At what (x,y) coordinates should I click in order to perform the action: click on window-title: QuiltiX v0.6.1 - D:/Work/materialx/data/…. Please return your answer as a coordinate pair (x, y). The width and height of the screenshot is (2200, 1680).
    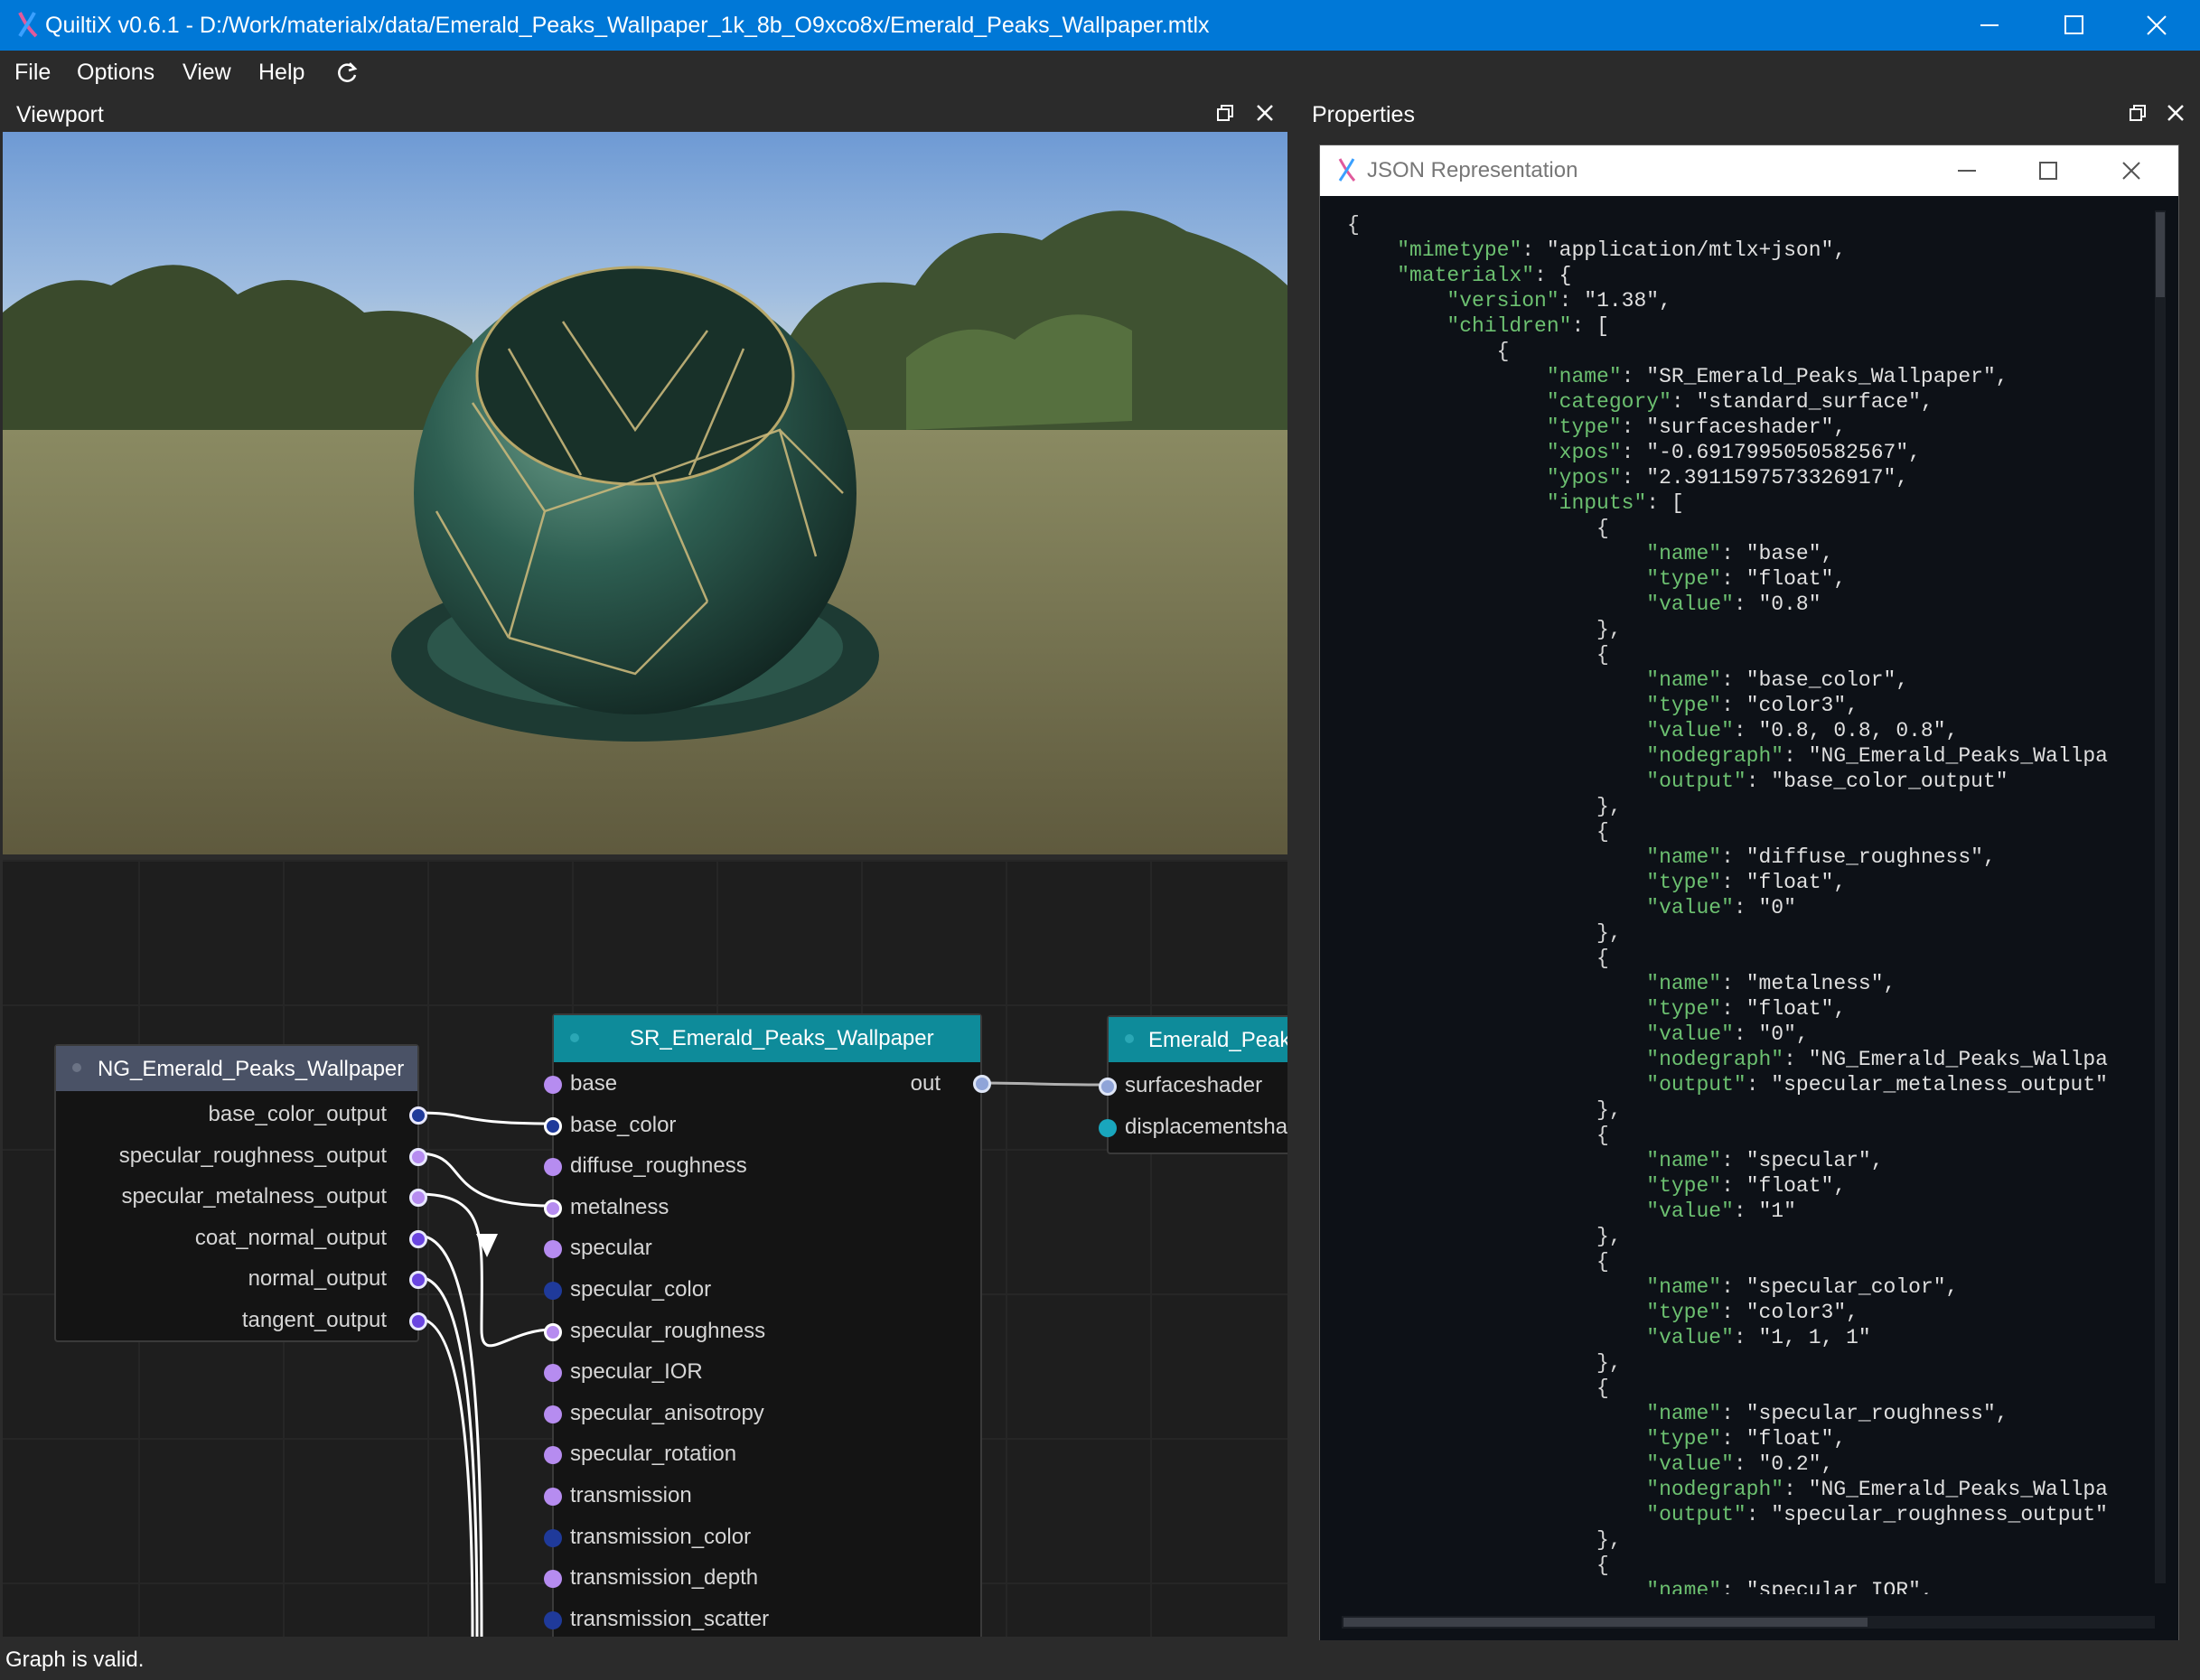
    Looking at the image, I should click on (627, 25).